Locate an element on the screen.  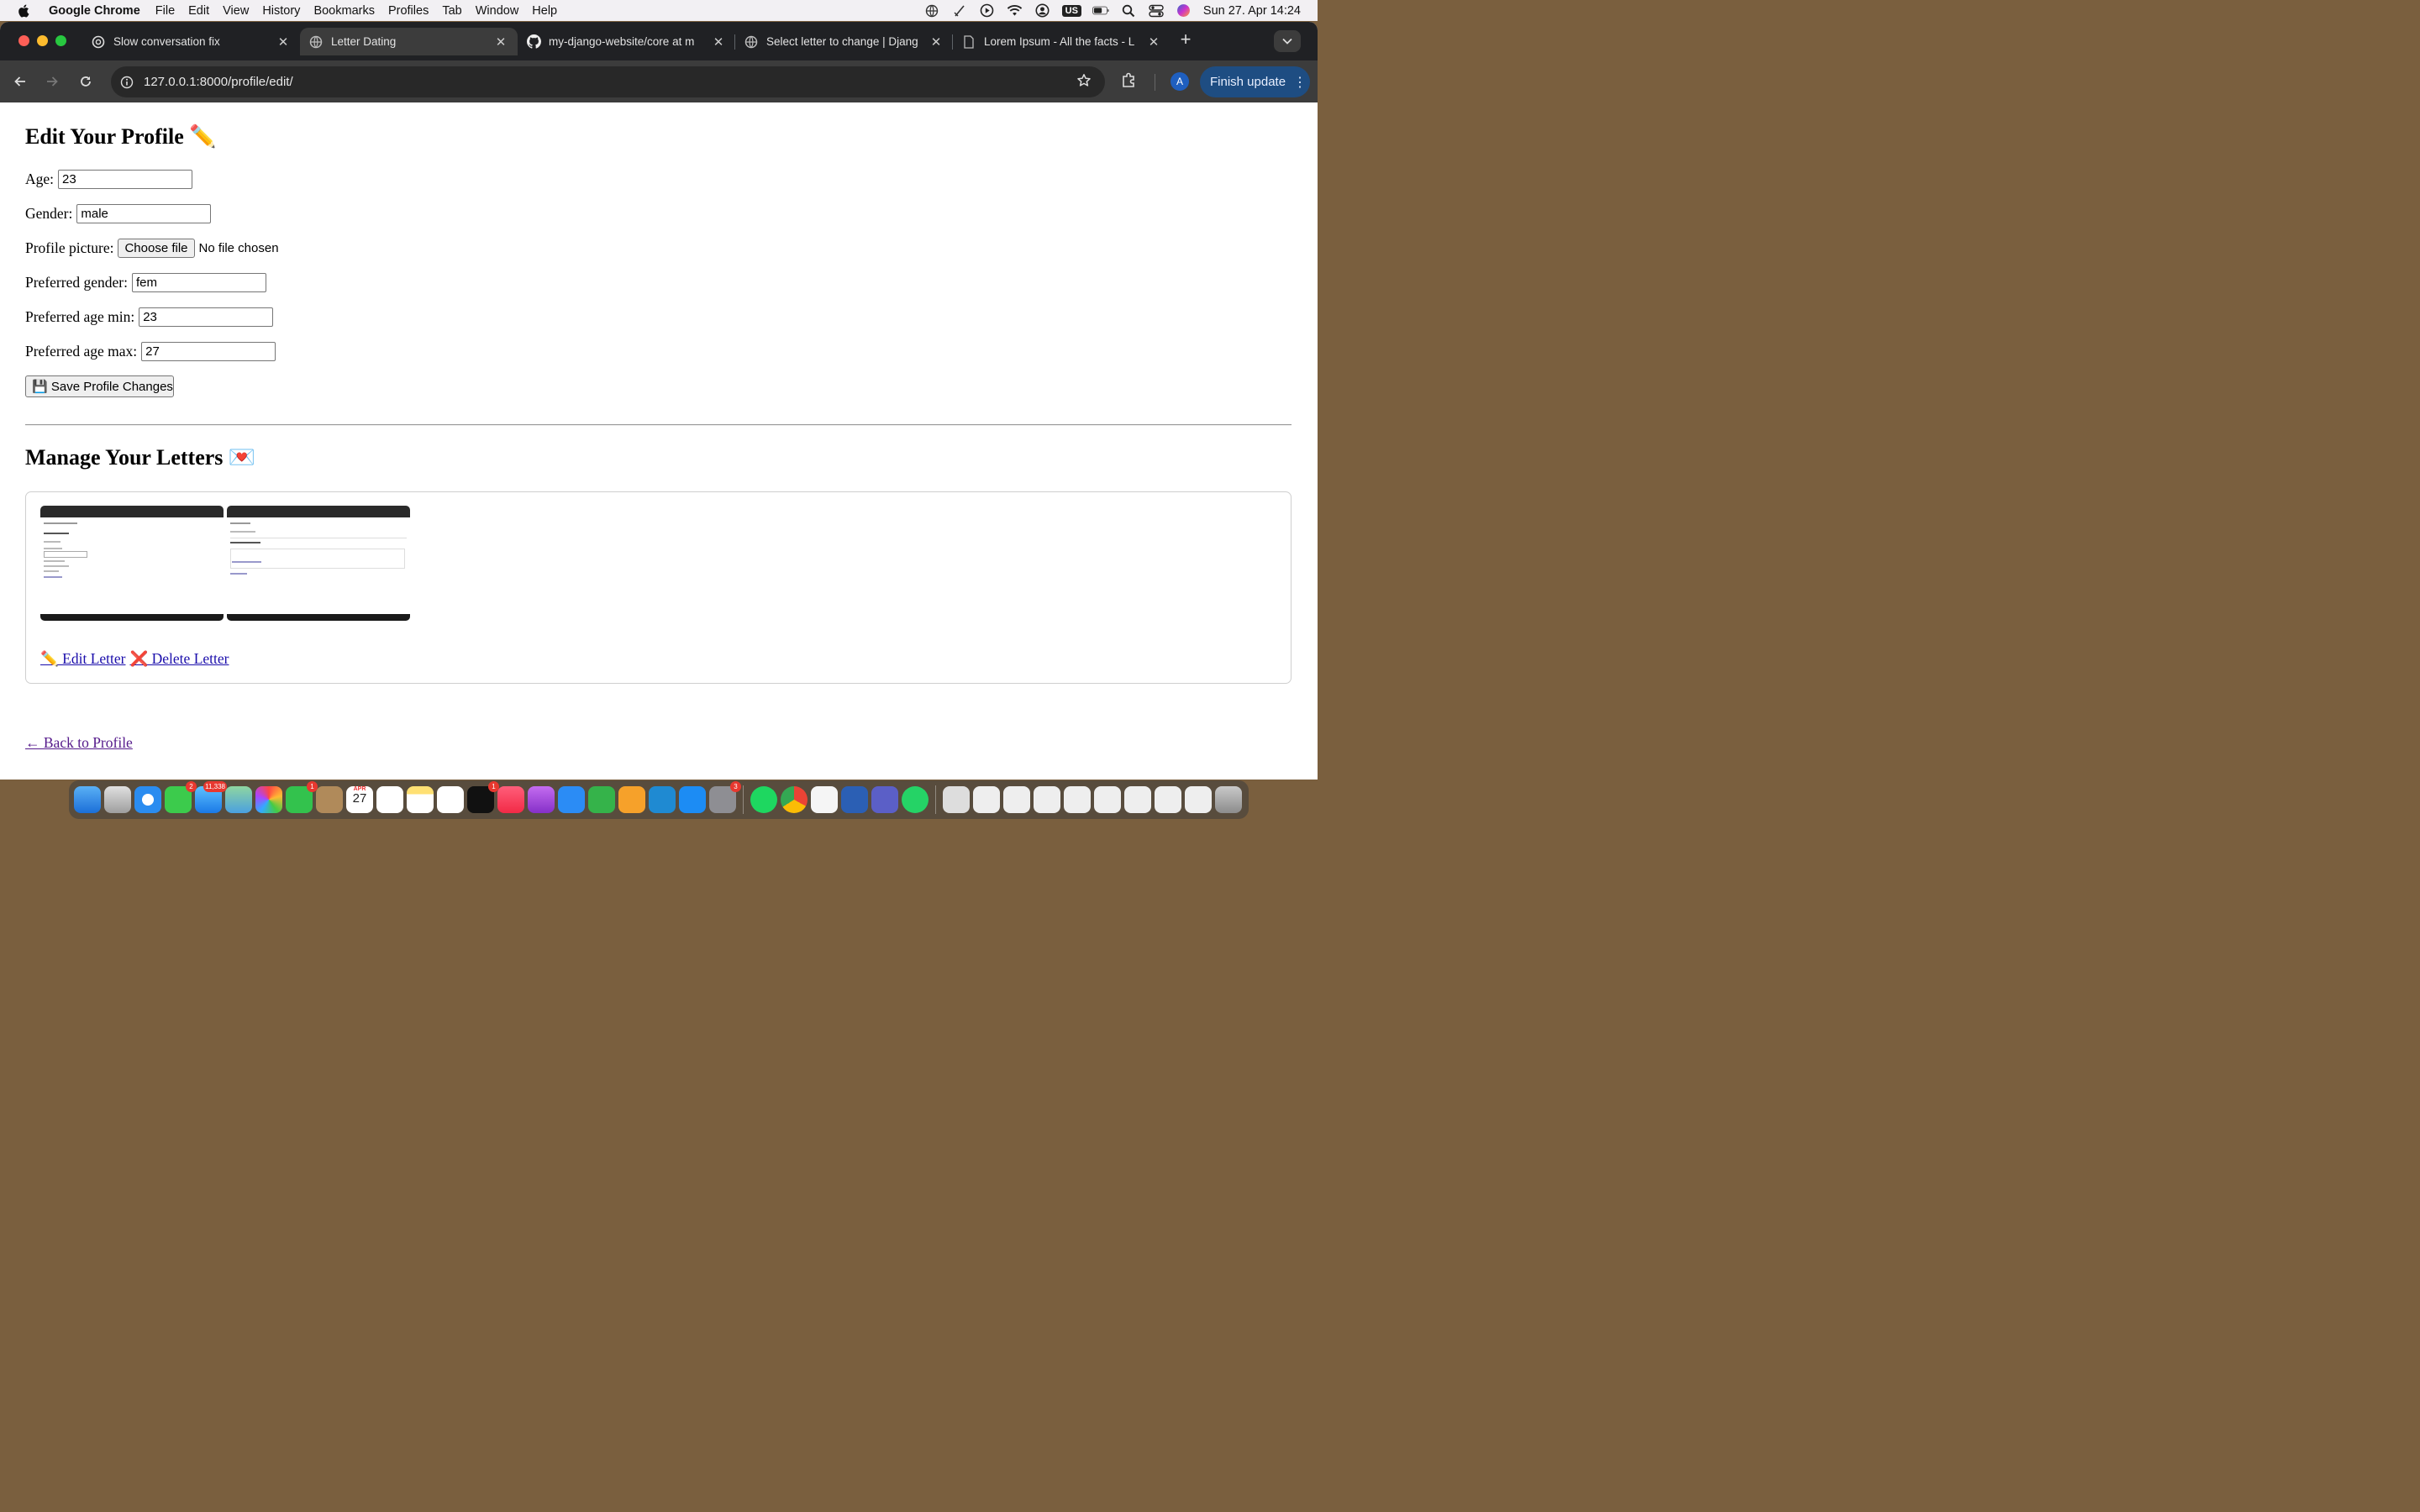
menu-file: File is located at coordinates (165, 11).